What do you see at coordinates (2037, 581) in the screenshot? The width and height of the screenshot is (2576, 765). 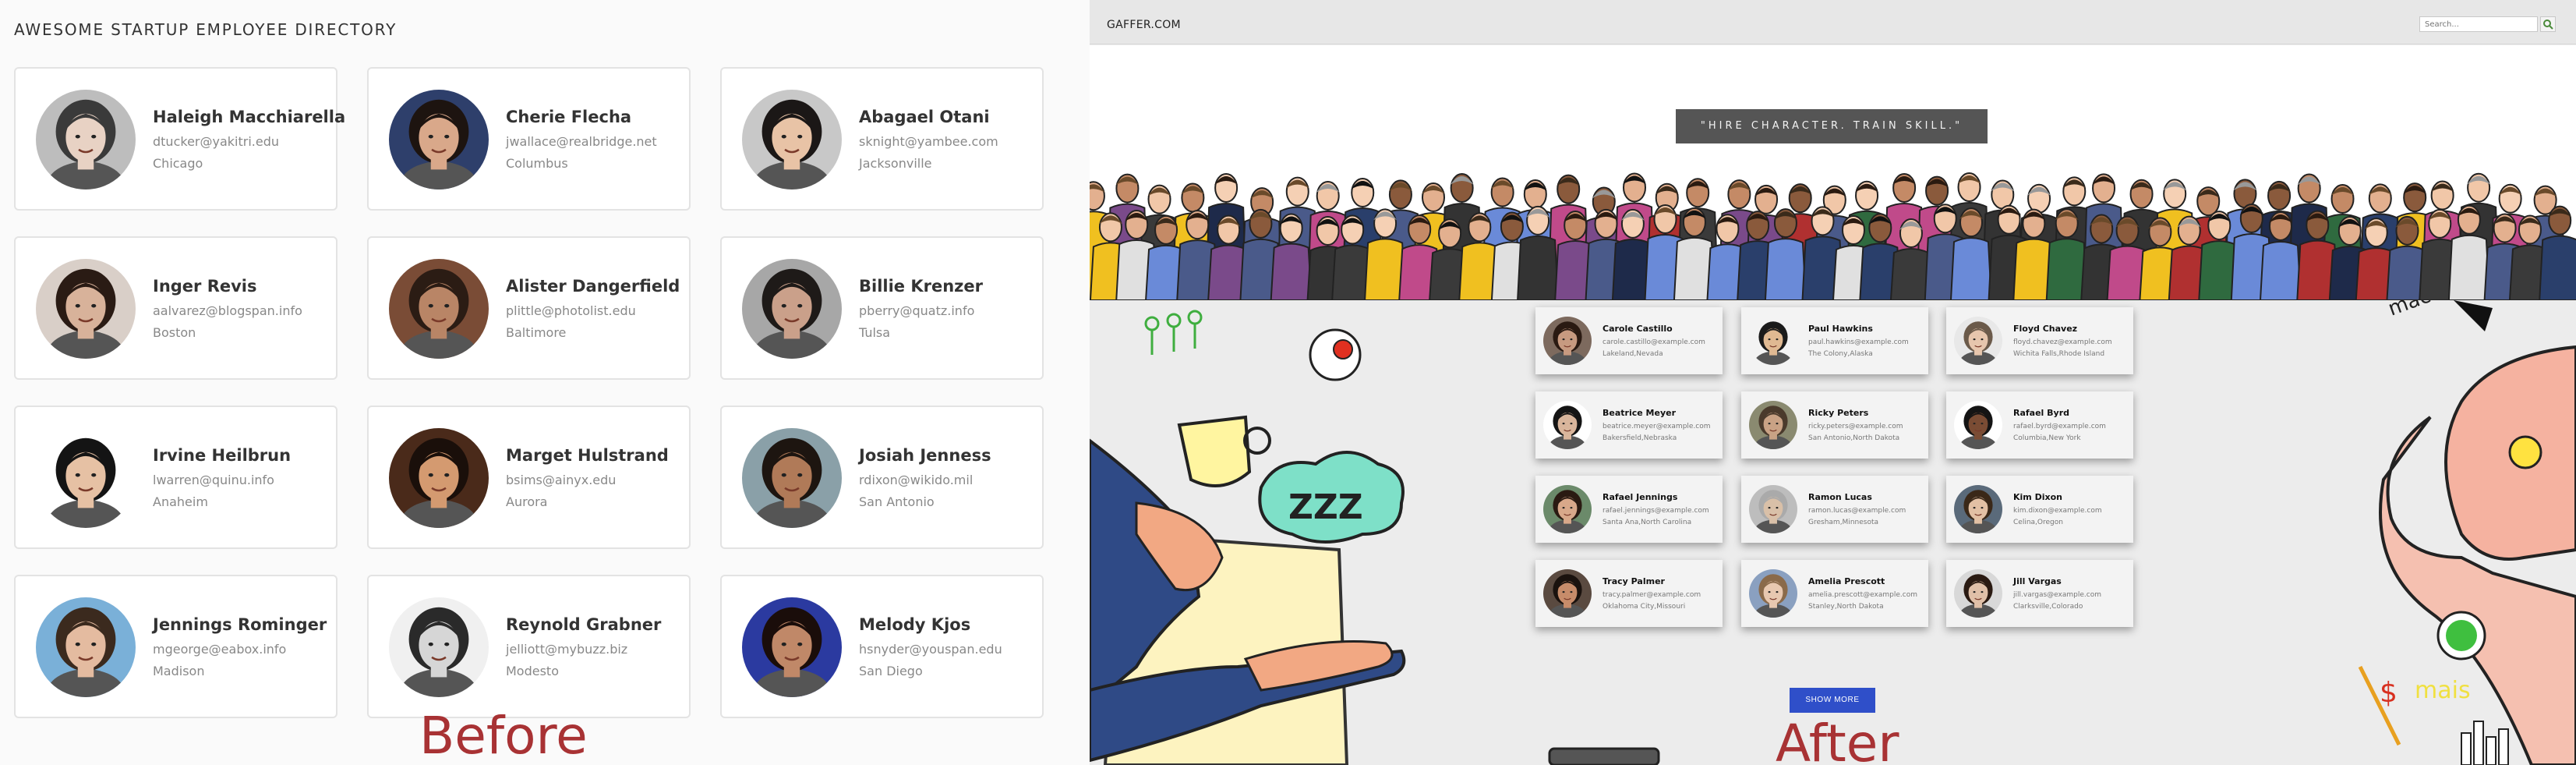 I see `employee-name: Jill Vargas` at bounding box center [2037, 581].